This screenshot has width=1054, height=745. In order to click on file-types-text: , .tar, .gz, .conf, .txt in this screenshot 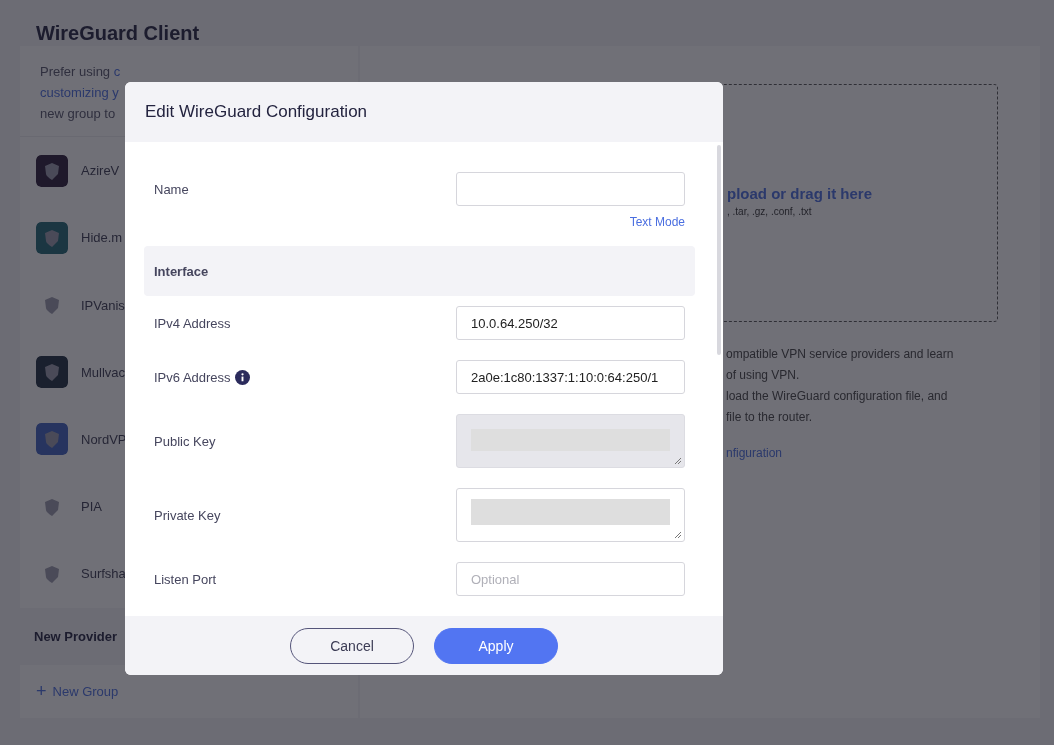, I will do `click(769, 211)`.